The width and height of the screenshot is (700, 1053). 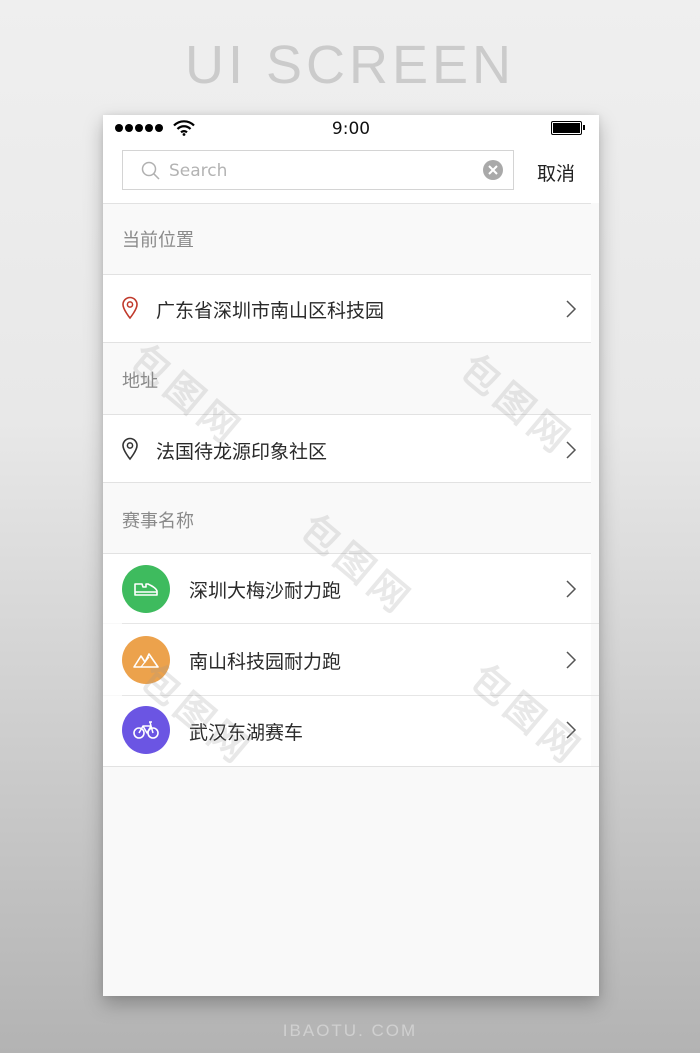 I want to click on event-label: 南山科技园耐力跑, so click(x=265, y=662).